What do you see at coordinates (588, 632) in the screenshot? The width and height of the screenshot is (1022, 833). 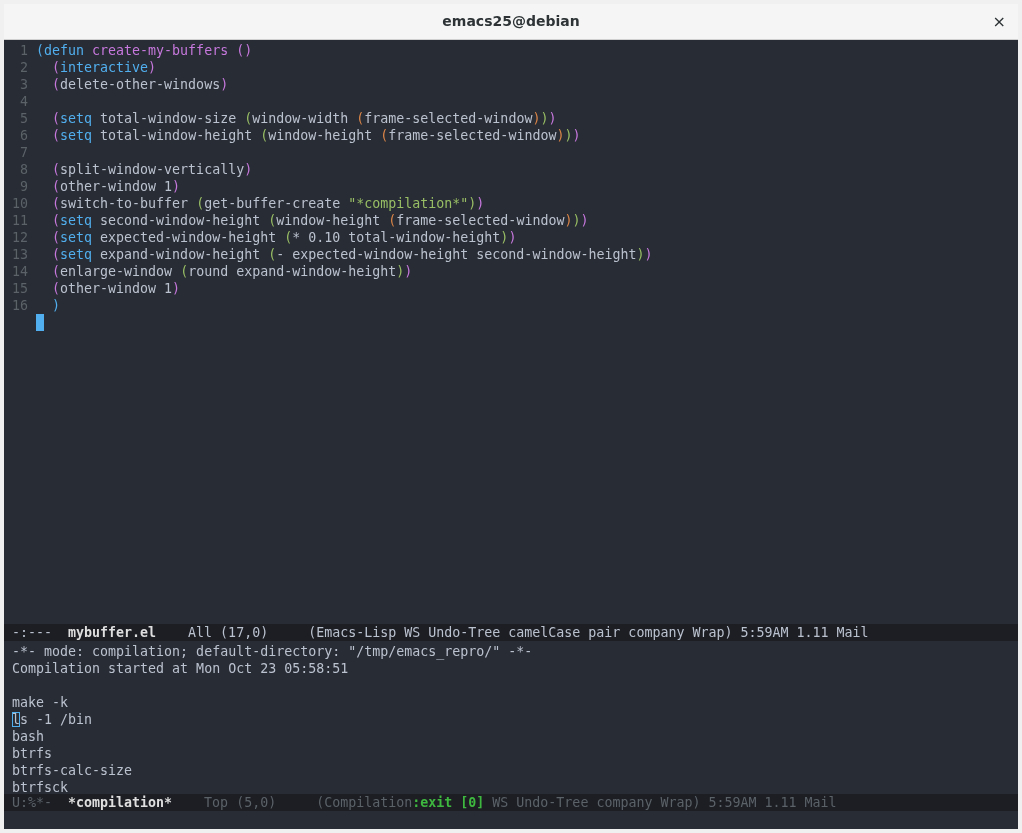 I see `mode-list: (Emacs-Lisp WS Undo-Tree camelCase pair company Wrap) 5:59AM 1.11 Mail` at bounding box center [588, 632].